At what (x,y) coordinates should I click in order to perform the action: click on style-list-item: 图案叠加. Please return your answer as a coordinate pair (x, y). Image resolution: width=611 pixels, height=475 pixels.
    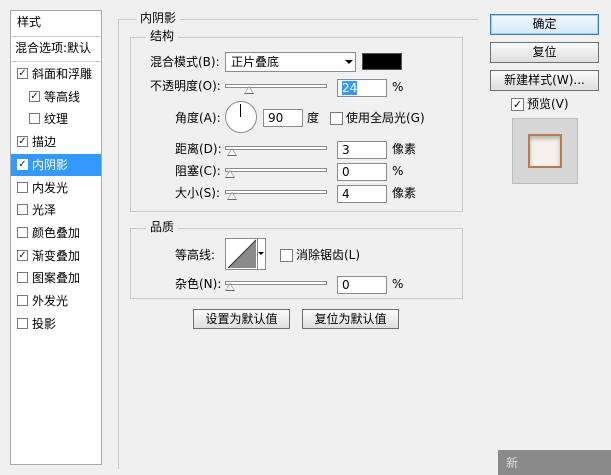
    Looking at the image, I should click on (56, 278).